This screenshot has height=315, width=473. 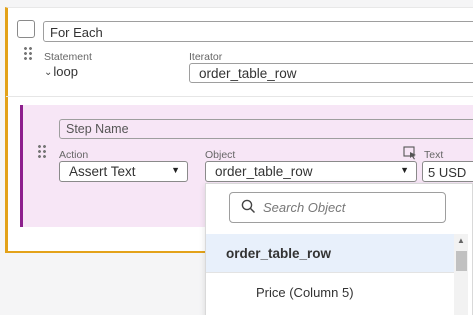 What do you see at coordinates (461, 240) in the screenshot?
I see `scroll-up-arrow-icon: ▲` at bounding box center [461, 240].